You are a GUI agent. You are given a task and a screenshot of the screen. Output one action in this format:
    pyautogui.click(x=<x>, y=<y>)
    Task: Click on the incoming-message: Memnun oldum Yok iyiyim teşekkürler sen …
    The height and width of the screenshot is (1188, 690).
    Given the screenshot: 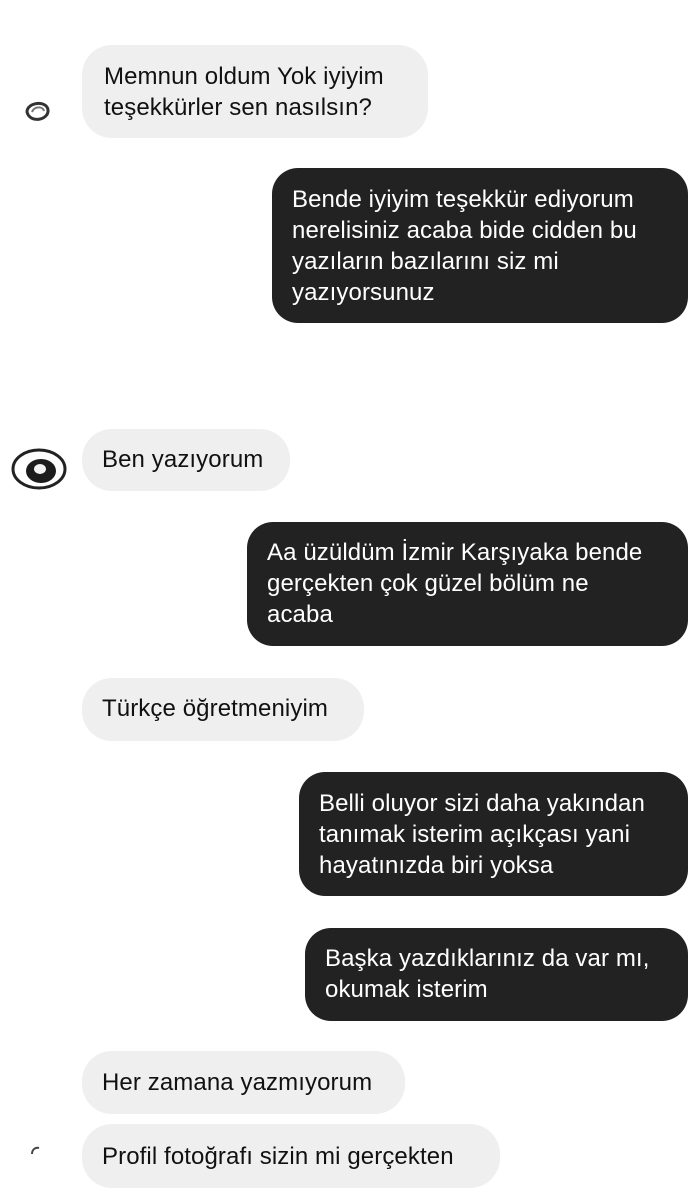 What is the action you would take?
    pyautogui.click(x=255, y=91)
    